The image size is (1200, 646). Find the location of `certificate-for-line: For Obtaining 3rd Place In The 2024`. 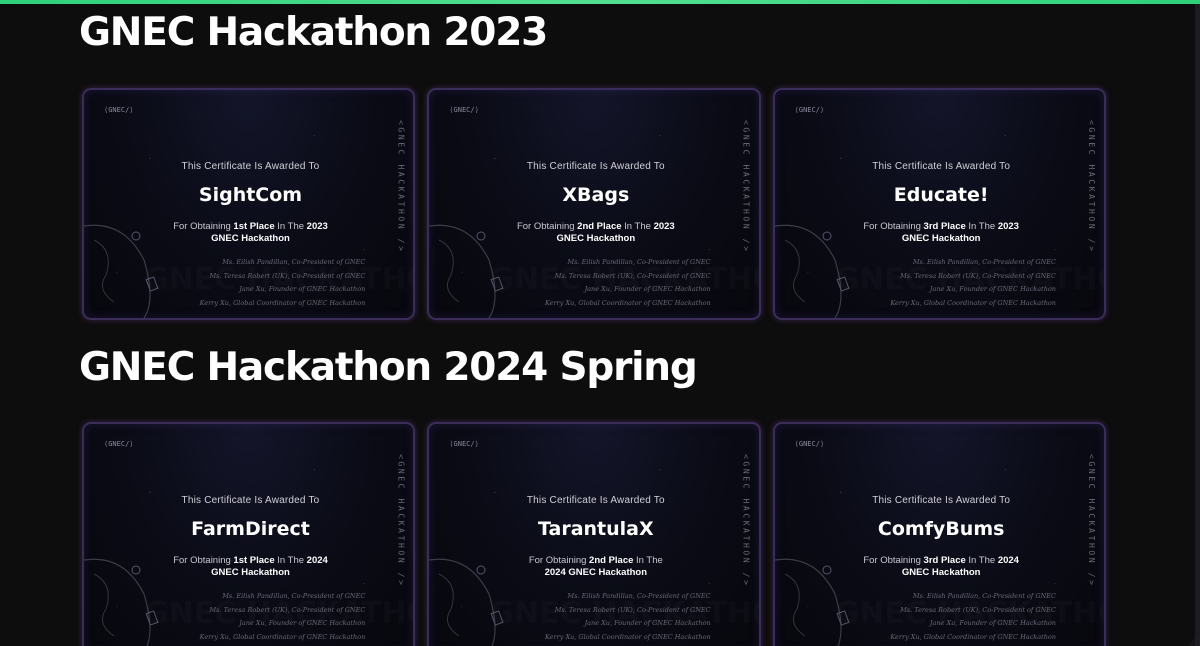

certificate-for-line: For Obtaining 3rd Place In The 2024 is located at coordinates (941, 560).